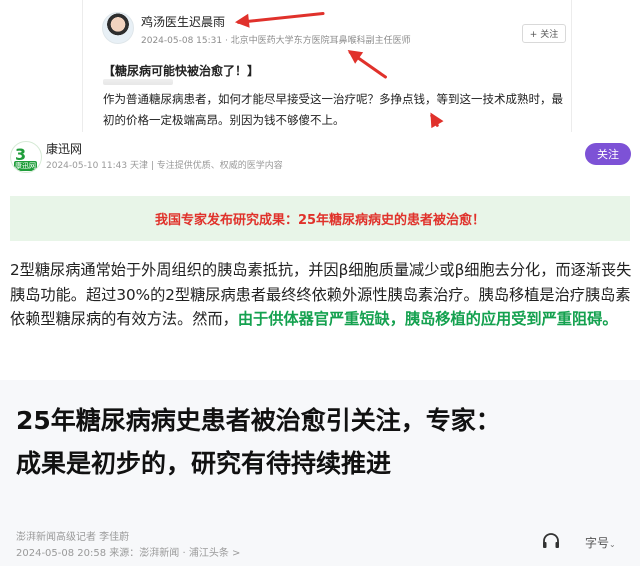 This screenshot has width=640, height=566. I want to click on article-source-name: 康迅网, so click(64, 148).